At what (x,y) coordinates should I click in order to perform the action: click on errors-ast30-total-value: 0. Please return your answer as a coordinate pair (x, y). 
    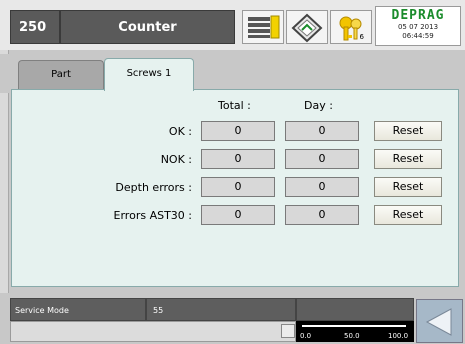
    Looking at the image, I should click on (238, 215).